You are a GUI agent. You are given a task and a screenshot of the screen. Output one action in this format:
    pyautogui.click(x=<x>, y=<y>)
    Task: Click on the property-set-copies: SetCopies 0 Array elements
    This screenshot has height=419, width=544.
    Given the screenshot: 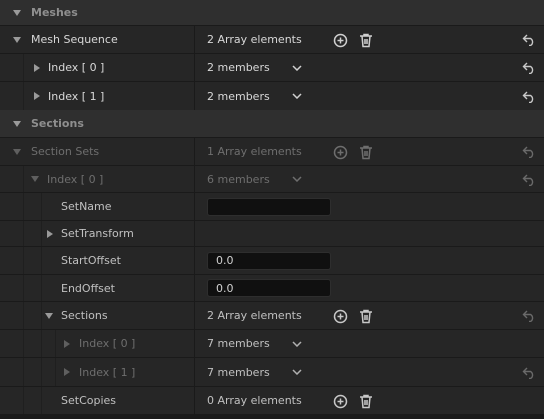 What is the action you would take?
    pyautogui.click(x=272, y=400)
    